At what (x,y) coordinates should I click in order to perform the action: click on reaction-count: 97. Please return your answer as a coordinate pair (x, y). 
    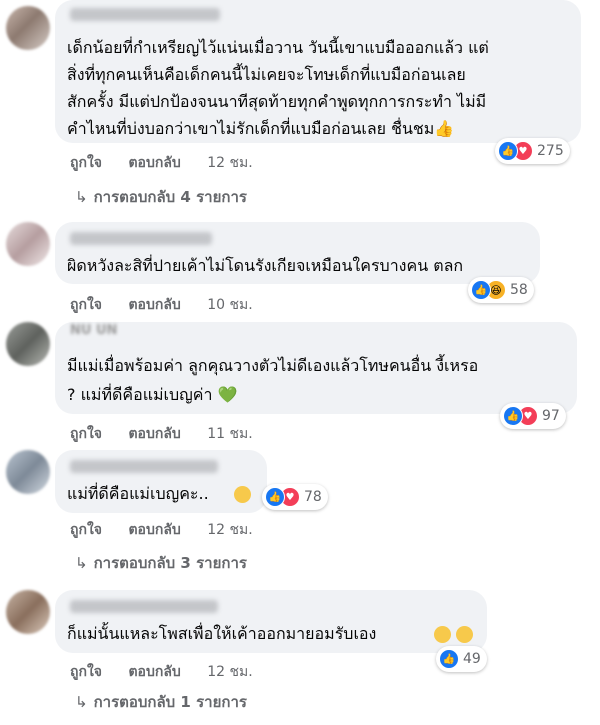
    Looking at the image, I should click on (551, 416).